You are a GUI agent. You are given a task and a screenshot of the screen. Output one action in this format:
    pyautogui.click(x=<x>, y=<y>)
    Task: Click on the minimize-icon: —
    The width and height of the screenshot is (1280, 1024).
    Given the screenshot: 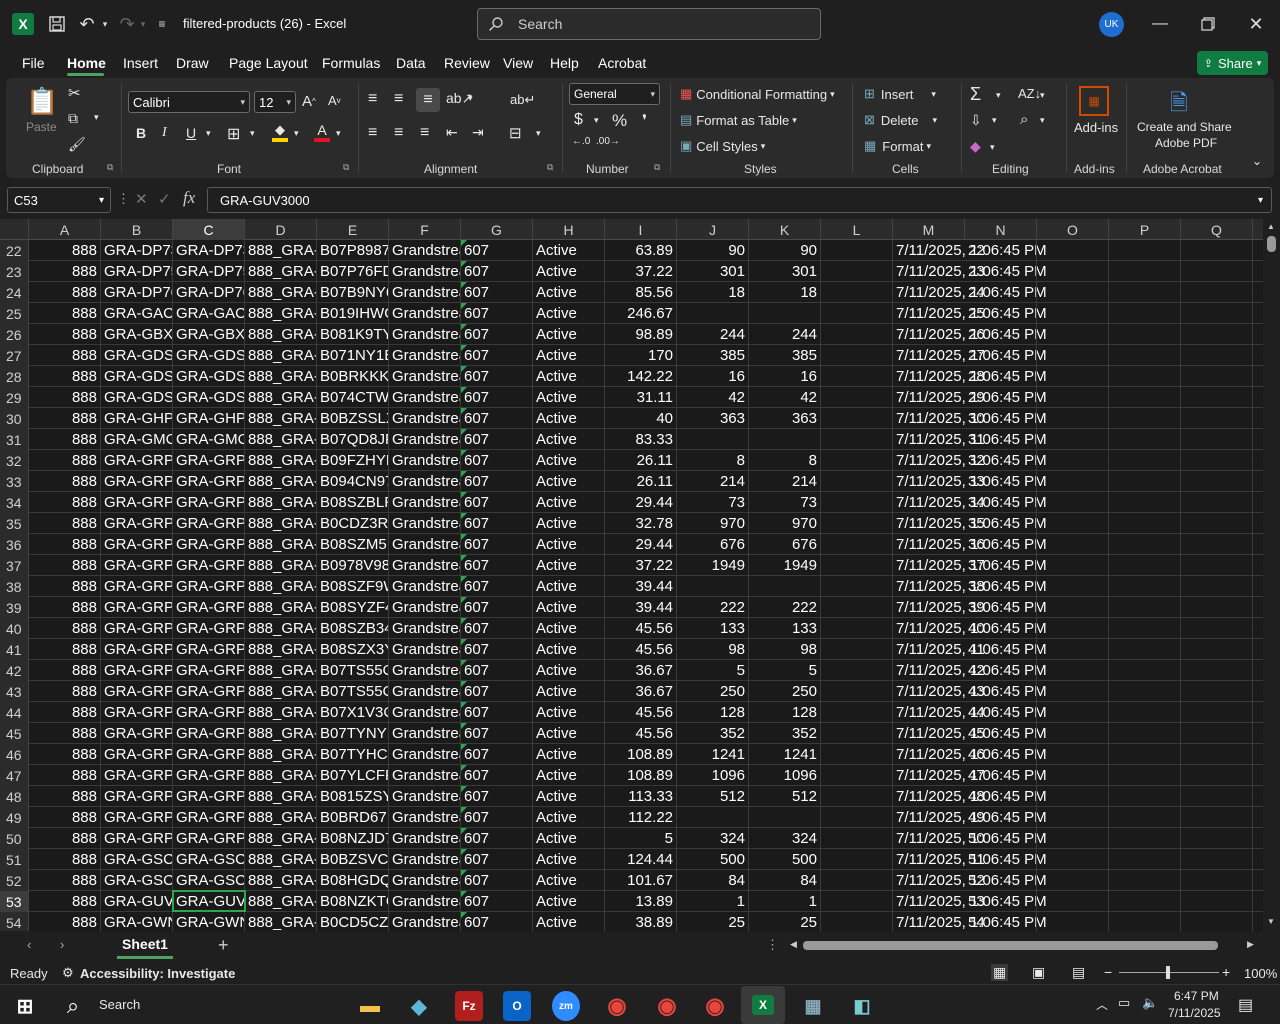 What is the action you would take?
    pyautogui.click(x=1160, y=24)
    